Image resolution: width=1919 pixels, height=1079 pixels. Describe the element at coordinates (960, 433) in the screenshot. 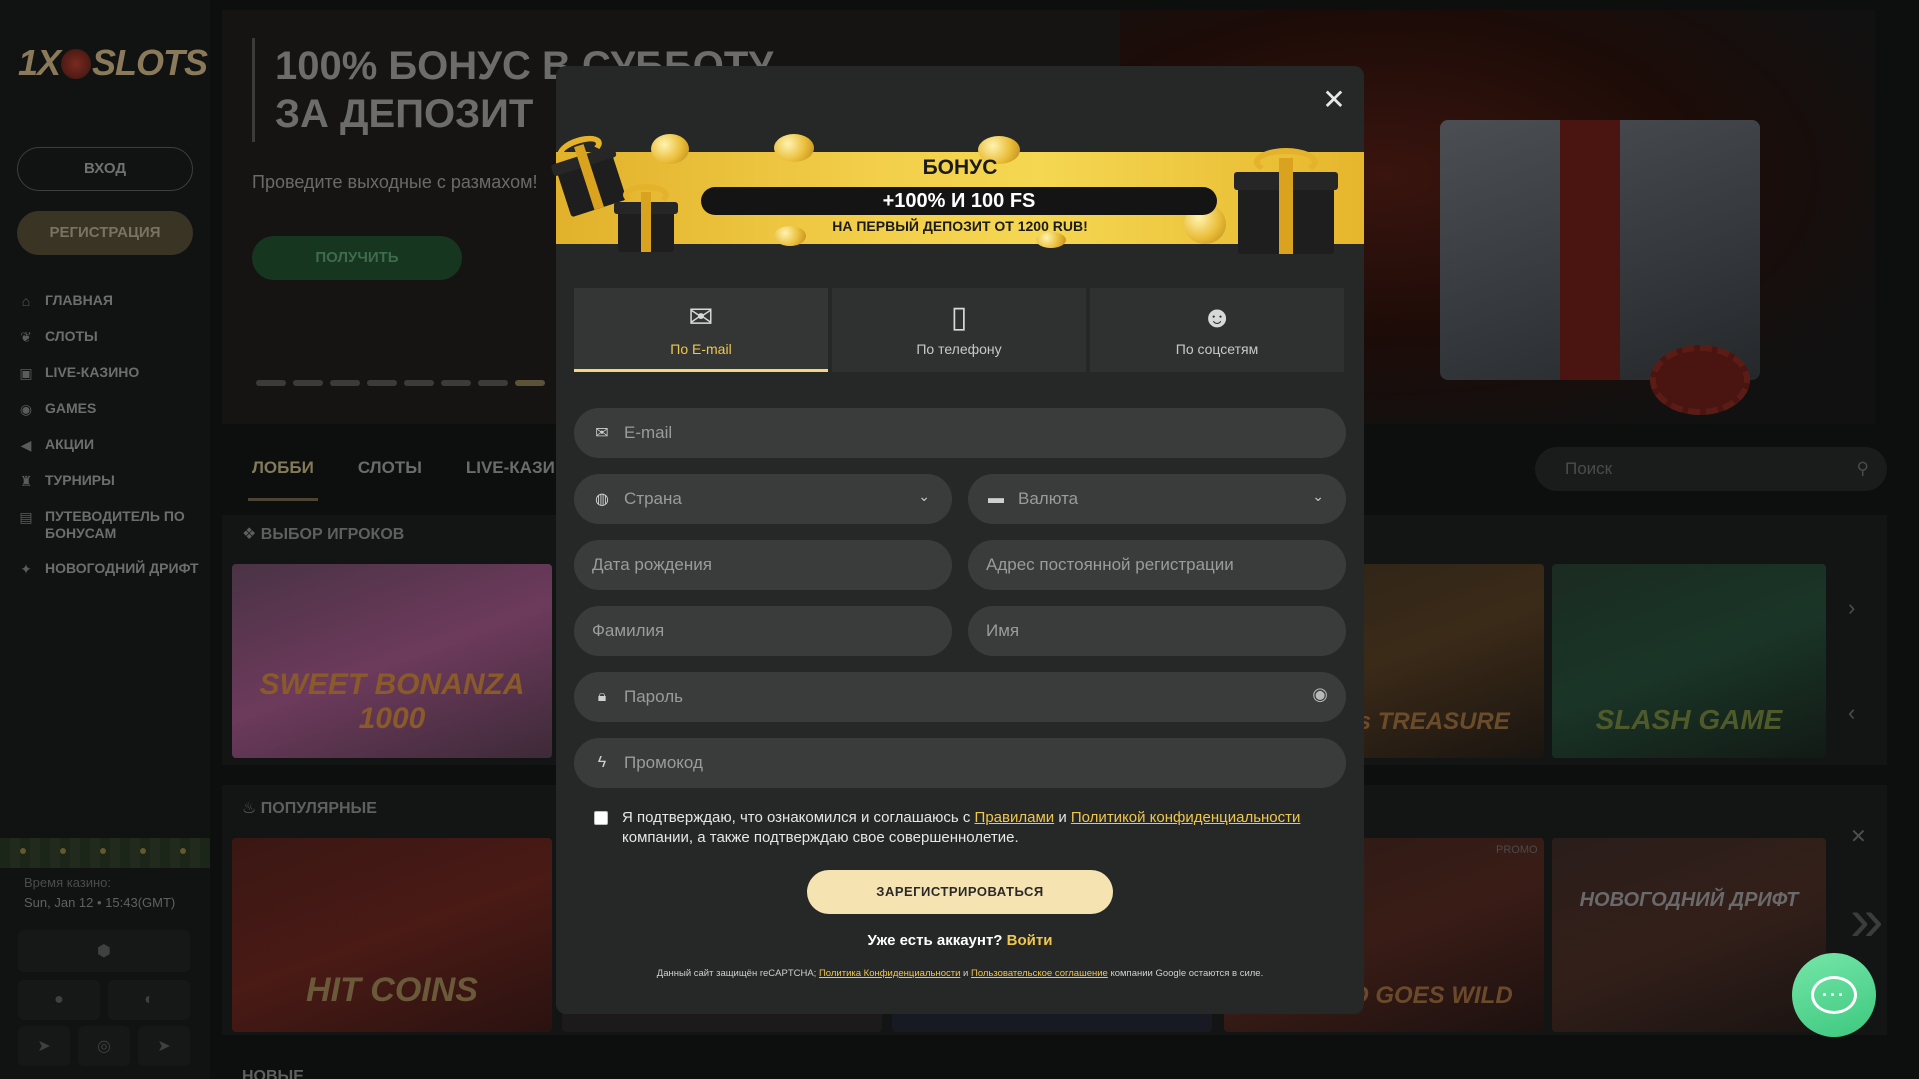

I see `email-field: ✉ E-mail` at that location.